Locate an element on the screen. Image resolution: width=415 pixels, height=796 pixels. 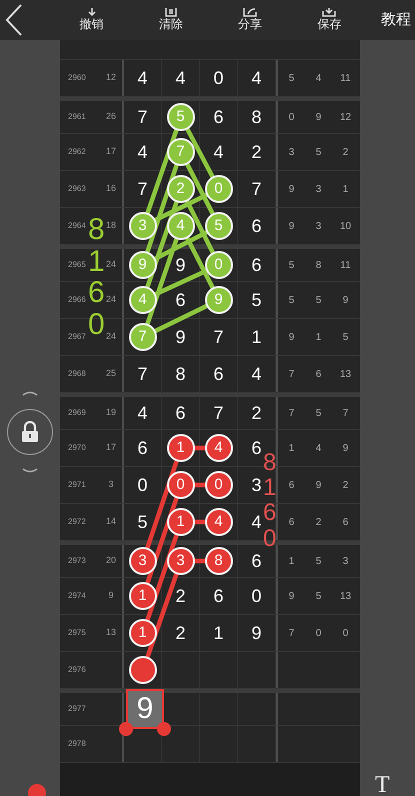
issue-number: 2961 is located at coordinates (77, 117).